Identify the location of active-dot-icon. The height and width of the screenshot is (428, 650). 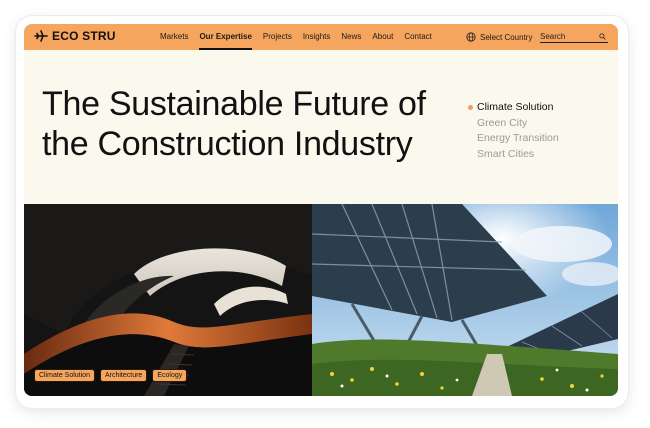
(470, 107).